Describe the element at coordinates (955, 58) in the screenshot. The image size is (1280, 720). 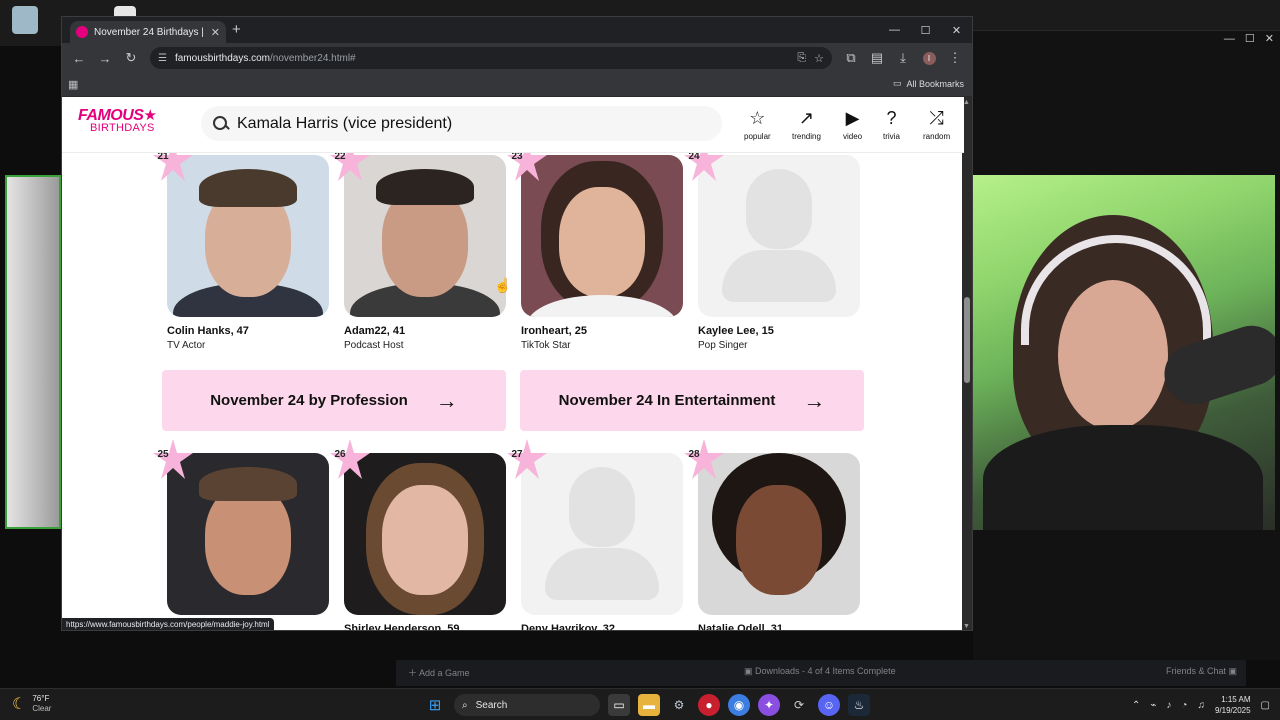
I see `menu-kebab-icon: ⋮` at that location.